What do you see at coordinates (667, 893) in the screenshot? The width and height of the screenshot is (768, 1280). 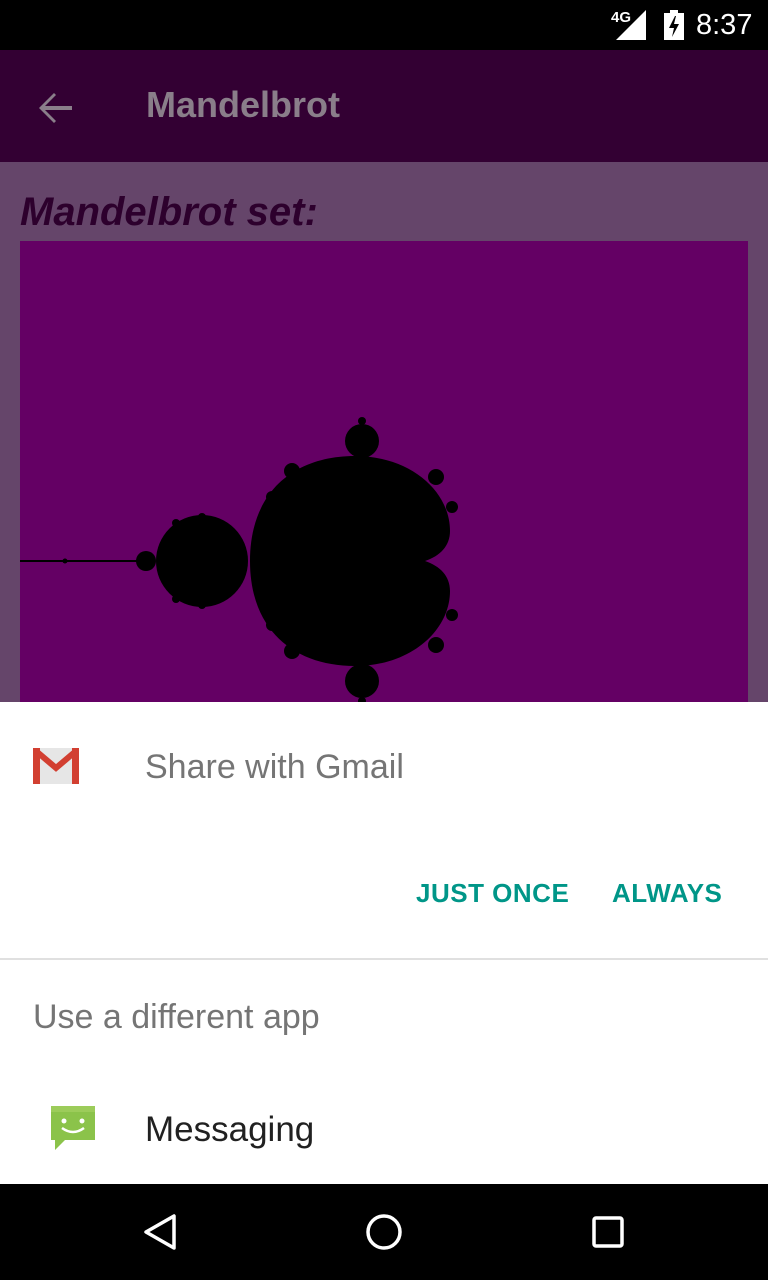 I see `always-button: ALWAYS` at bounding box center [667, 893].